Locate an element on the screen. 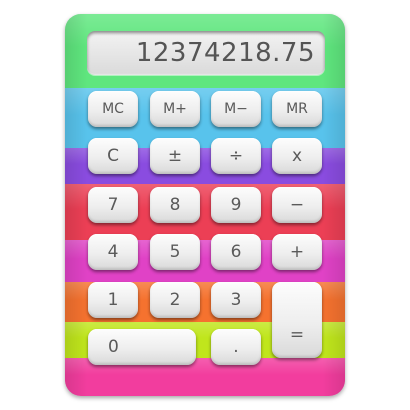 The image size is (410, 410). digit-6-button: 6 is located at coordinates (236, 252).